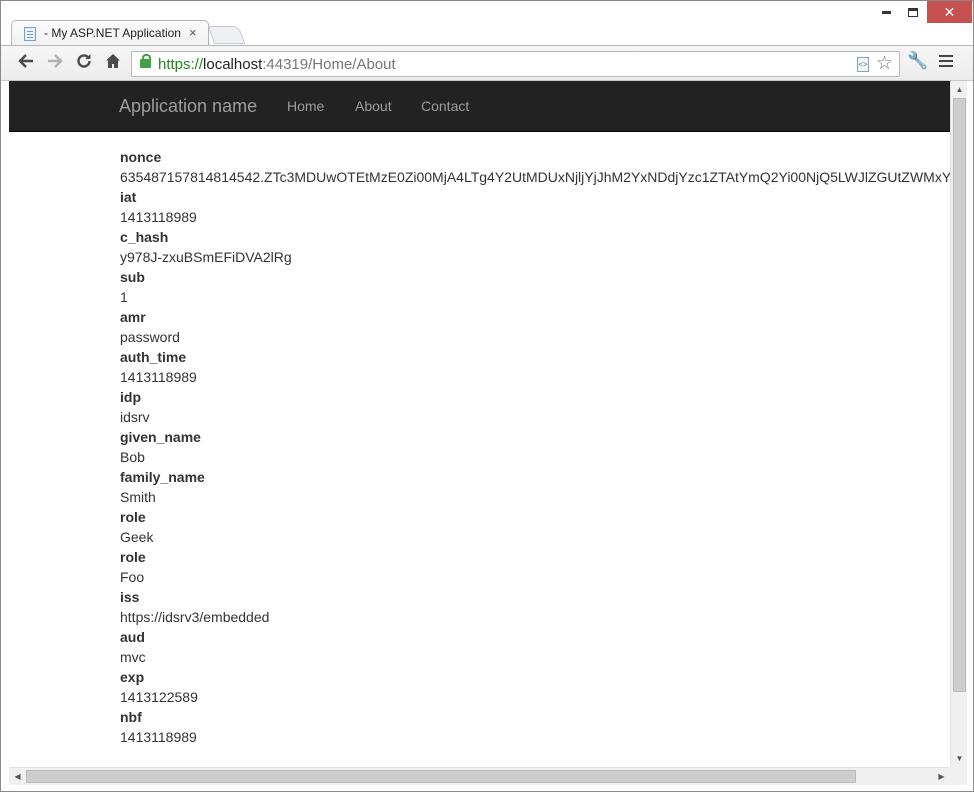 The height and width of the screenshot is (792, 974). What do you see at coordinates (195, 617) in the screenshot?
I see `claim-value: https://idsrv3/embedded` at bounding box center [195, 617].